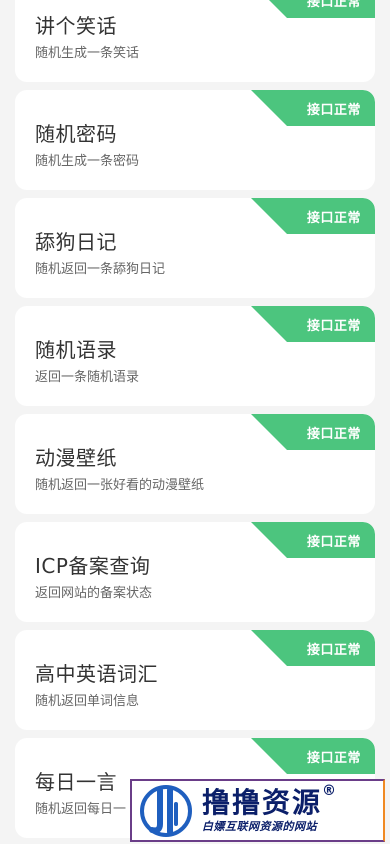 The width and height of the screenshot is (390, 844). Describe the element at coordinates (76, 350) in the screenshot. I see `card-title: 随机语录` at that location.